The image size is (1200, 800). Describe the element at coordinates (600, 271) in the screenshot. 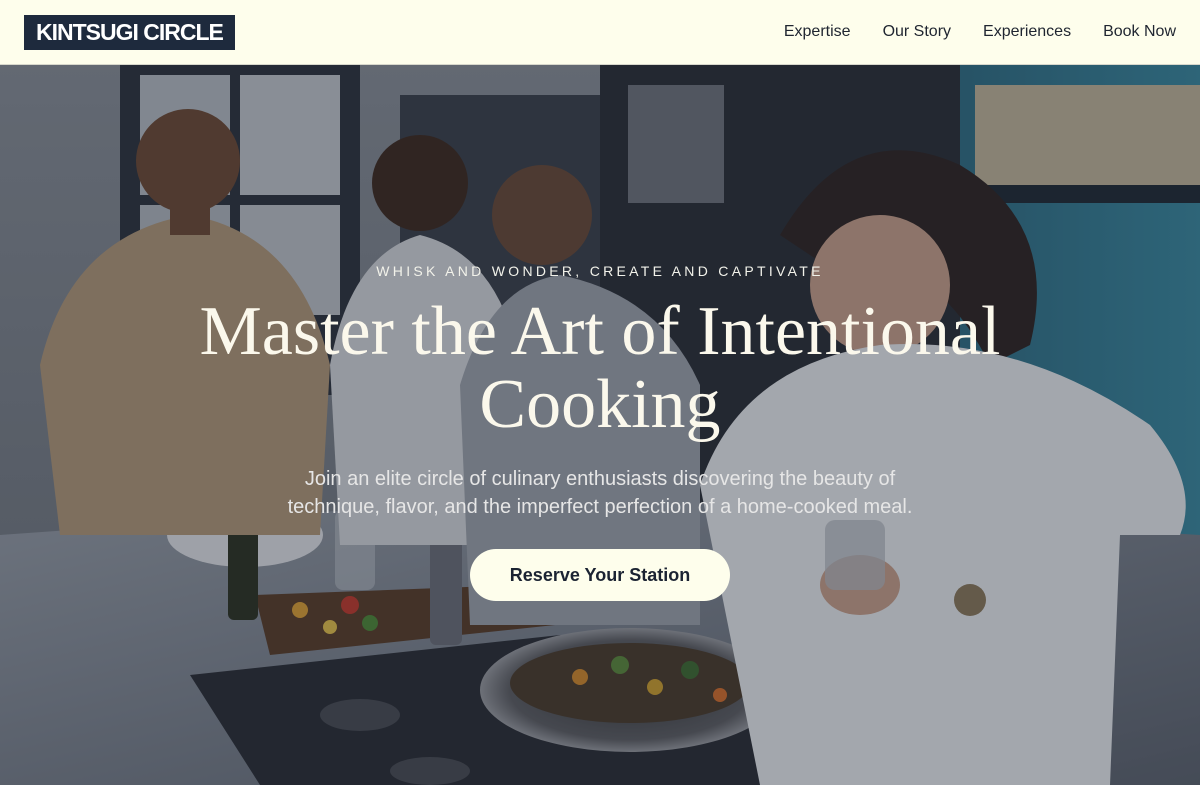

I see `hero-eyebrow: WHISK AND WONDER, CREATE AND CAPTIVATE` at that location.